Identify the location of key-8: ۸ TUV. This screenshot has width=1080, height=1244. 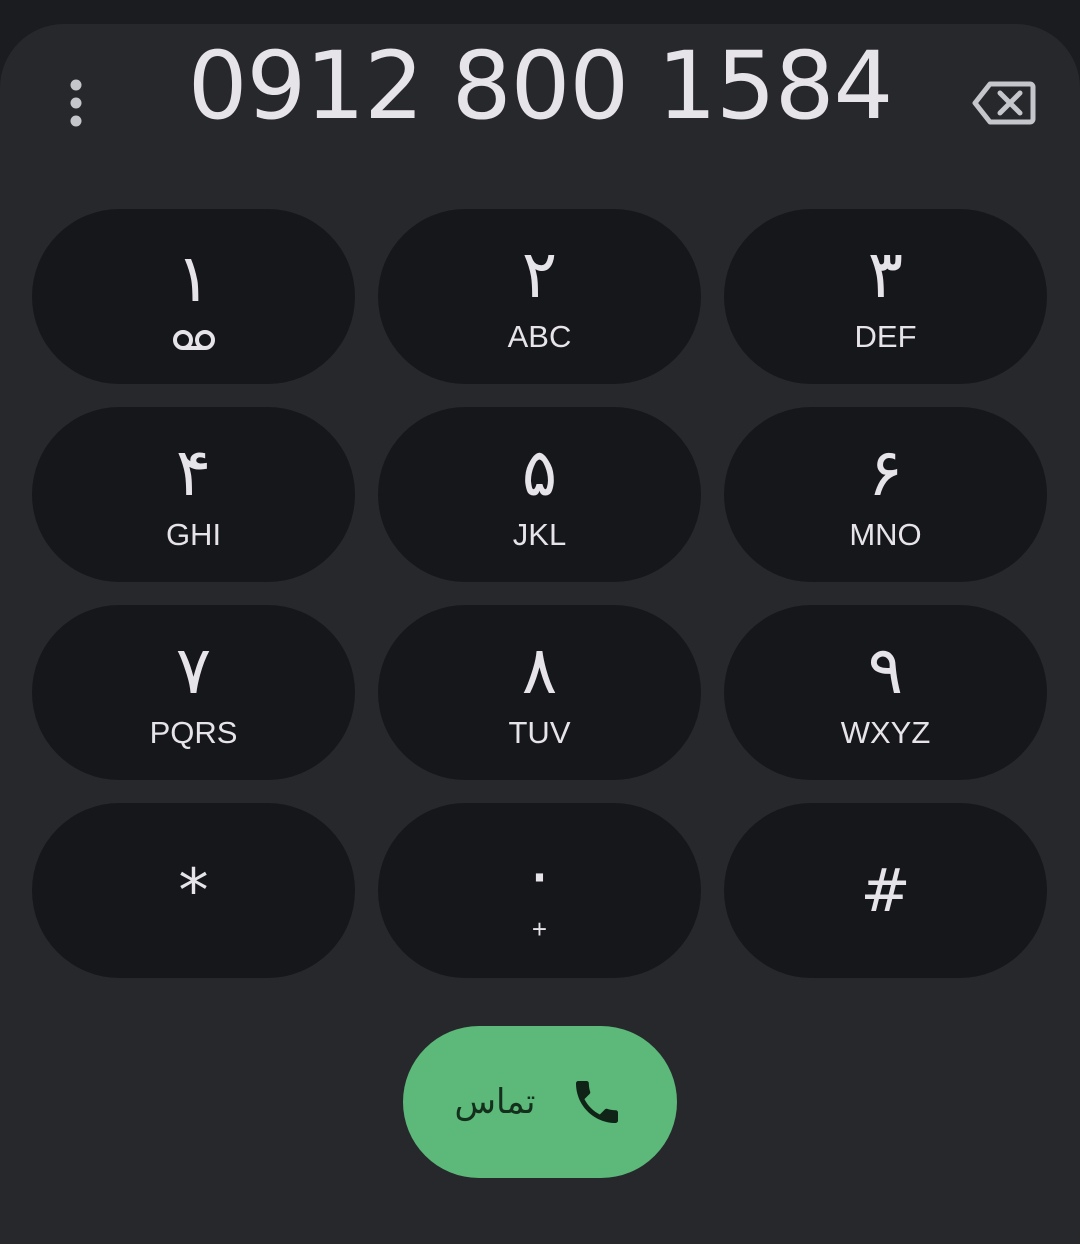
(539, 692).